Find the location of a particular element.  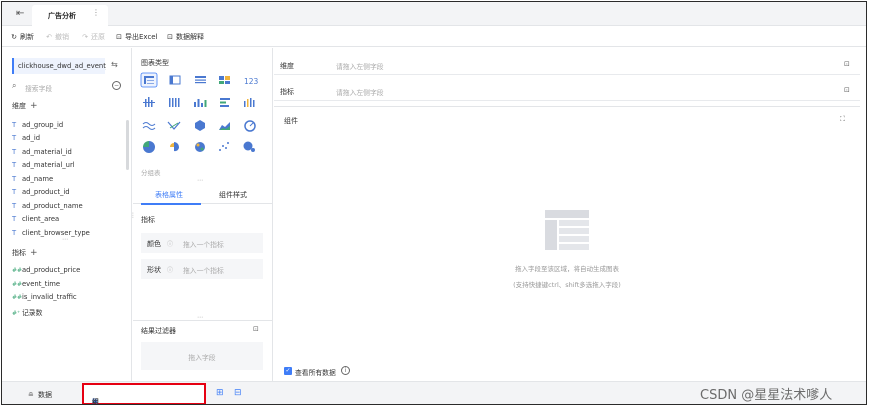

dimension-field: Tad_id is located at coordinates (26, 138).